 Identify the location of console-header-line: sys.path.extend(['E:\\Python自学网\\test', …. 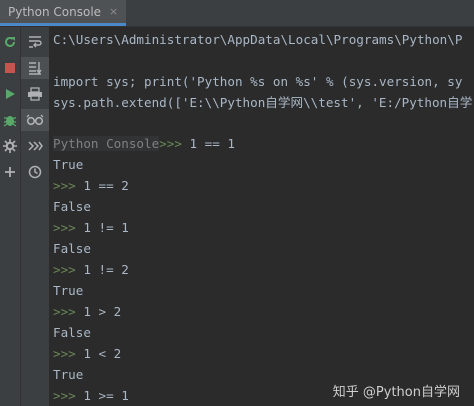
(263, 102).